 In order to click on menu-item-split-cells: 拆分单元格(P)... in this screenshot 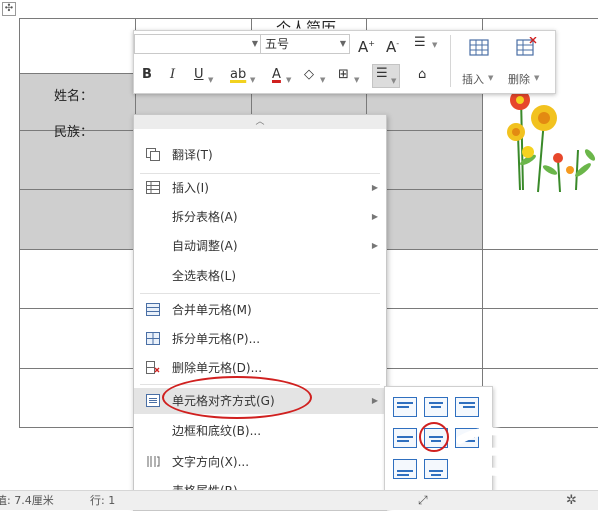, I will do `click(260, 339)`.